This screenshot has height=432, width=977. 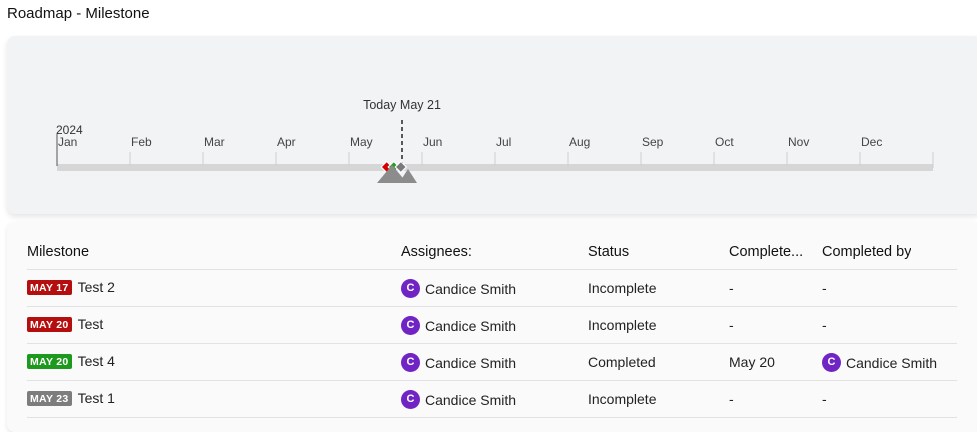 What do you see at coordinates (49, 287) in the screenshot?
I see `date-badge: MAY 17` at bounding box center [49, 287].